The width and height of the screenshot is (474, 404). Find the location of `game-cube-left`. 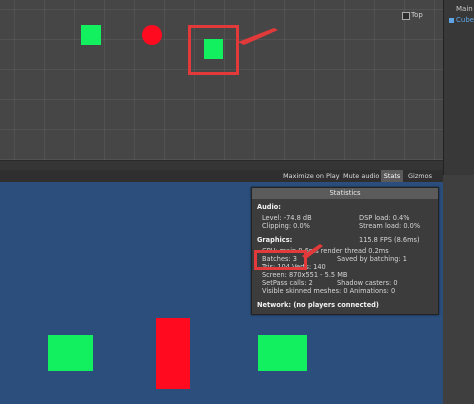

game-cube-left is located at coordinates (70, 353).